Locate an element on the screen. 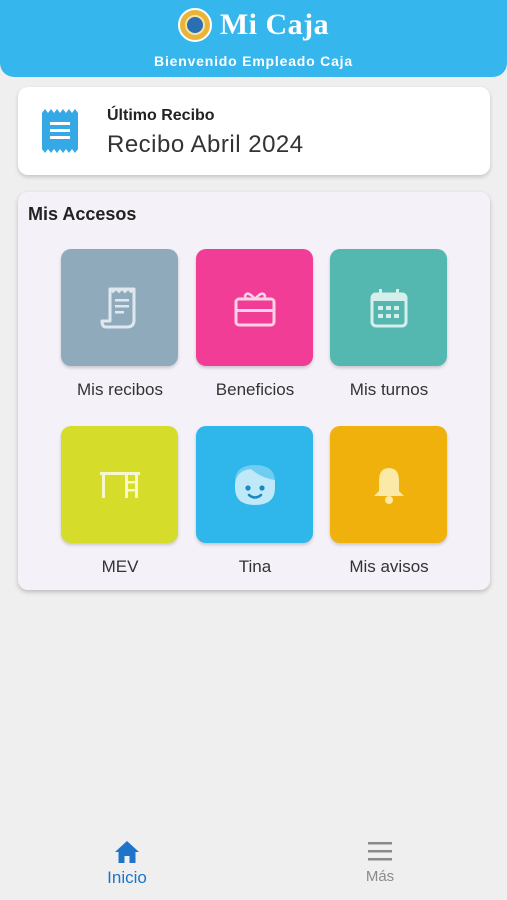  tile-mis-recibos is located at coordinates (119, 307).